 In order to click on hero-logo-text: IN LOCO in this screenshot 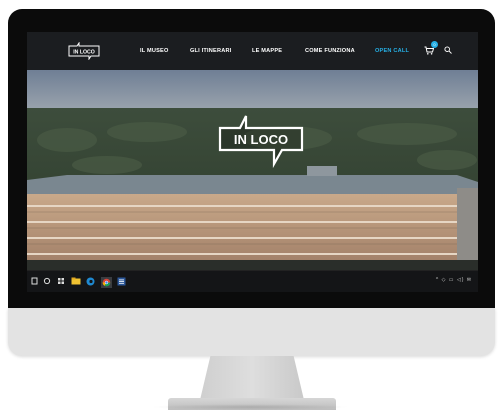, I will do `click(261, 139)`.